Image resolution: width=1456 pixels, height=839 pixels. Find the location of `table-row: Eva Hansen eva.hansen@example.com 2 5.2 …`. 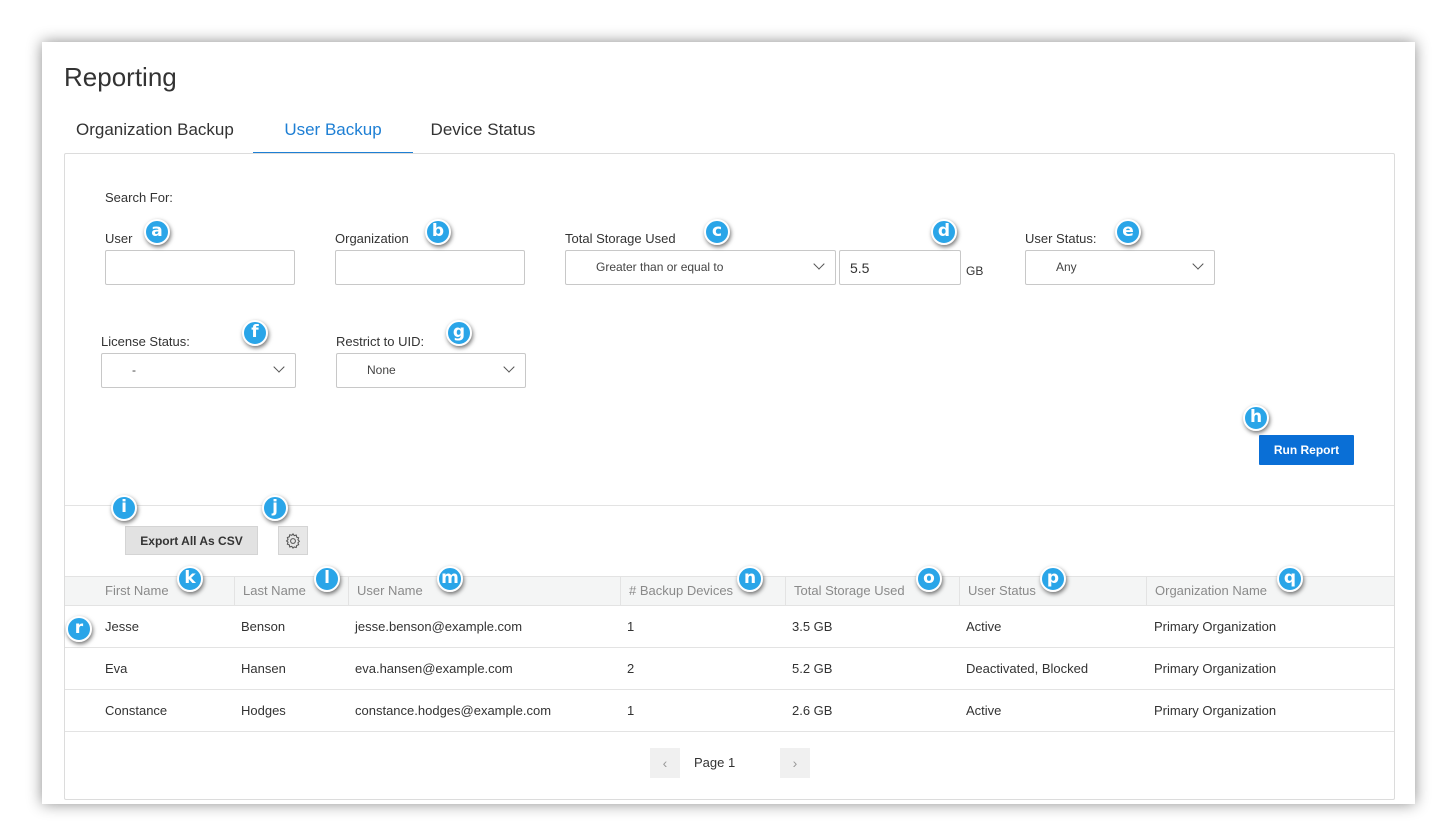

table-row: Eva Hansen eva.hansen@example.com 2 5.2 … is located at coordinates (729, 669).